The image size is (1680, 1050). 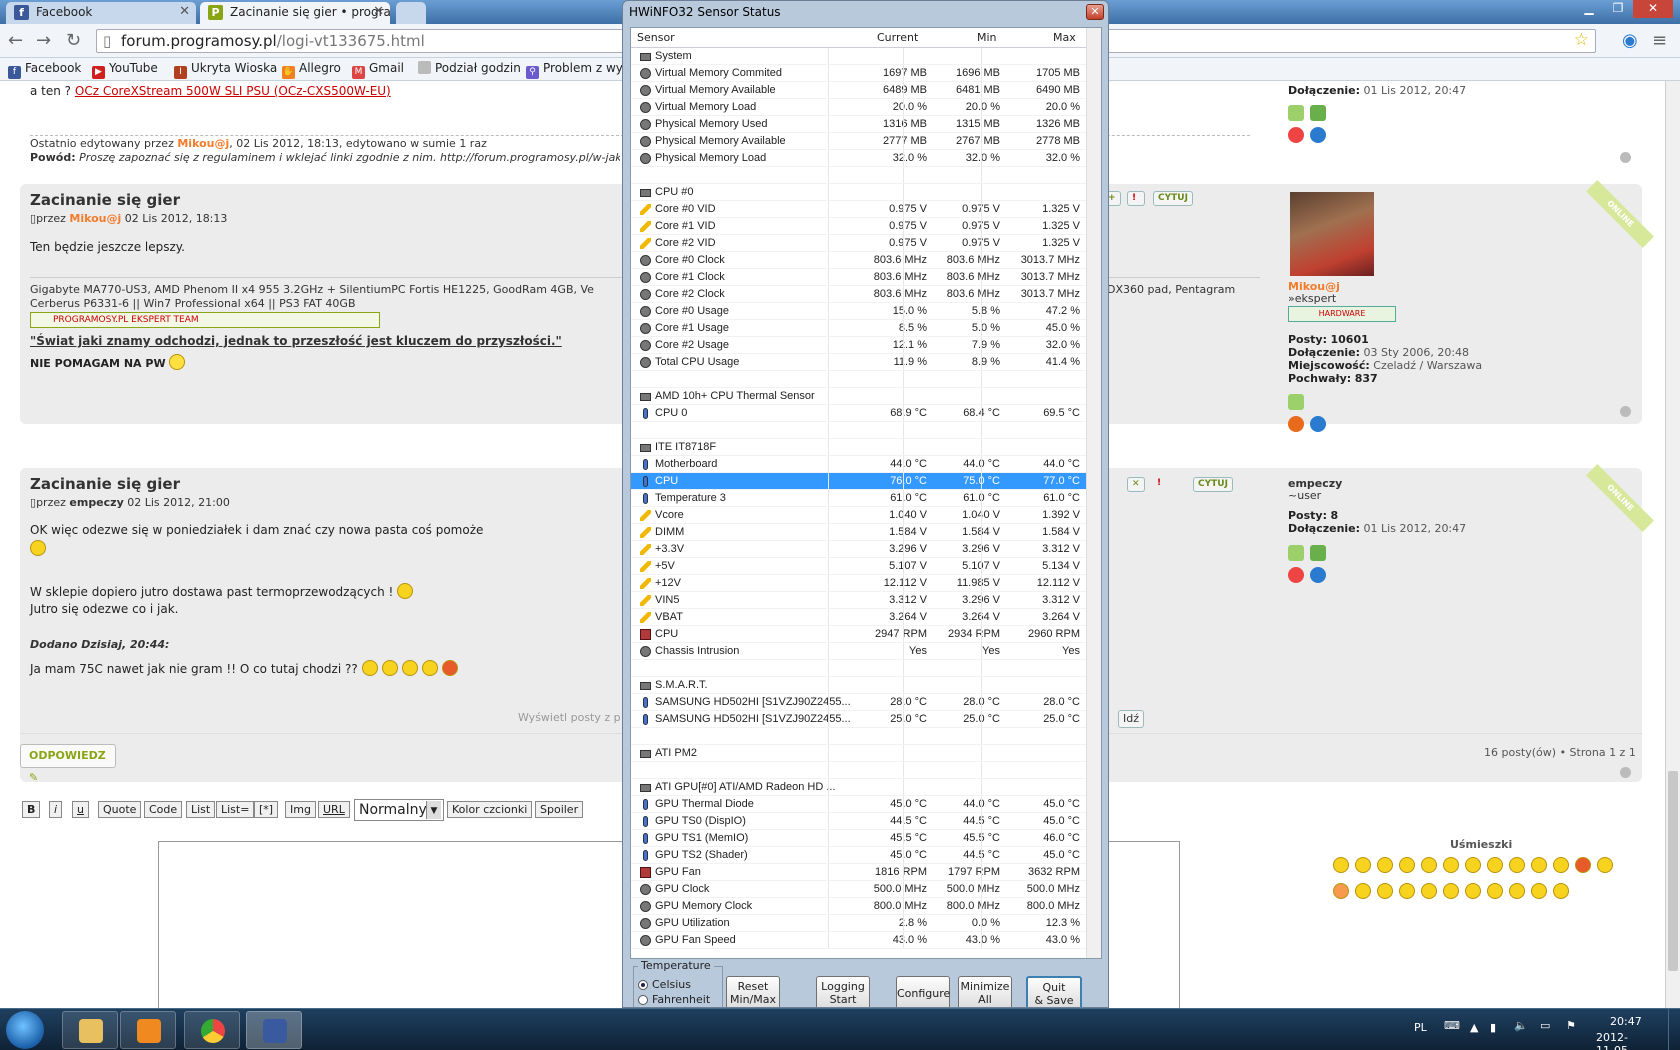 What do you see at coordinates (1618, 9) in the screenshot?
I see `restore-icon: ❐` at bounding box center [1618, 9].